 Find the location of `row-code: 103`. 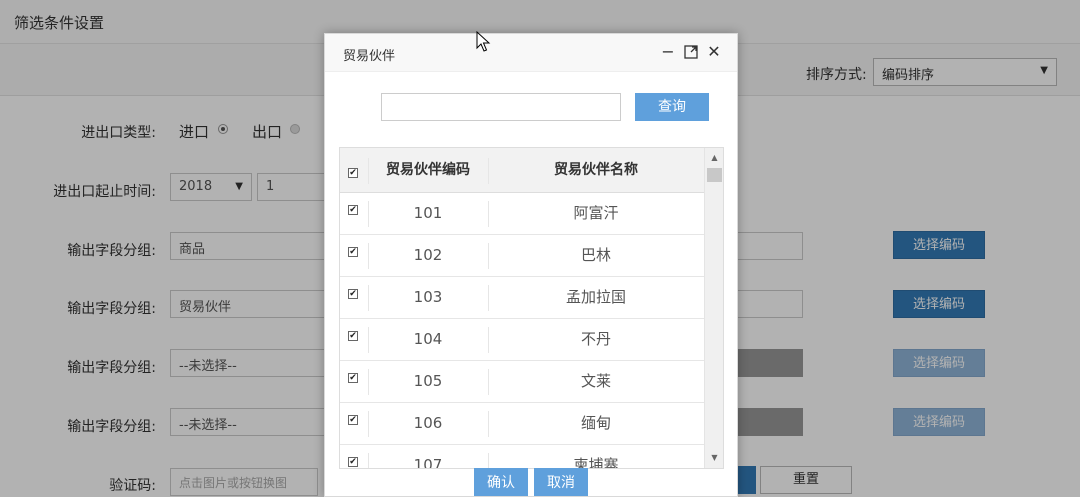

row-code: 103 is located at coordinates (428, 297).